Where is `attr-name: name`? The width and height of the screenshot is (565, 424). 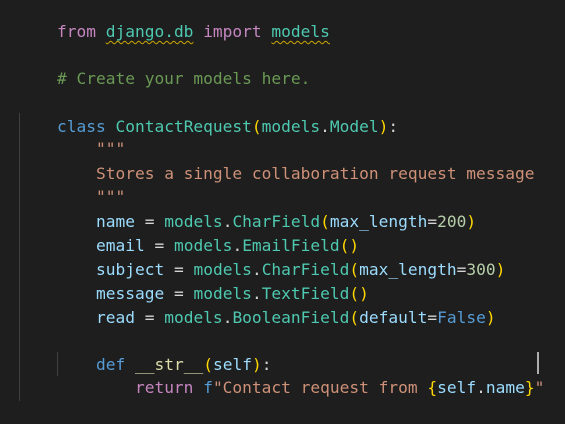 attr-name: name is located at coordinates (505, 387).